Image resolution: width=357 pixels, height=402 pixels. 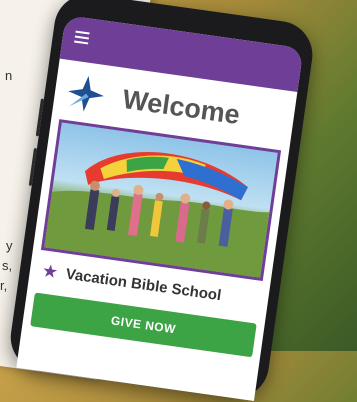 What do you see at coordinates (9, 245) in the screenshot?
I see `paper-text-fragment: y` at bounding box center [9, 245].